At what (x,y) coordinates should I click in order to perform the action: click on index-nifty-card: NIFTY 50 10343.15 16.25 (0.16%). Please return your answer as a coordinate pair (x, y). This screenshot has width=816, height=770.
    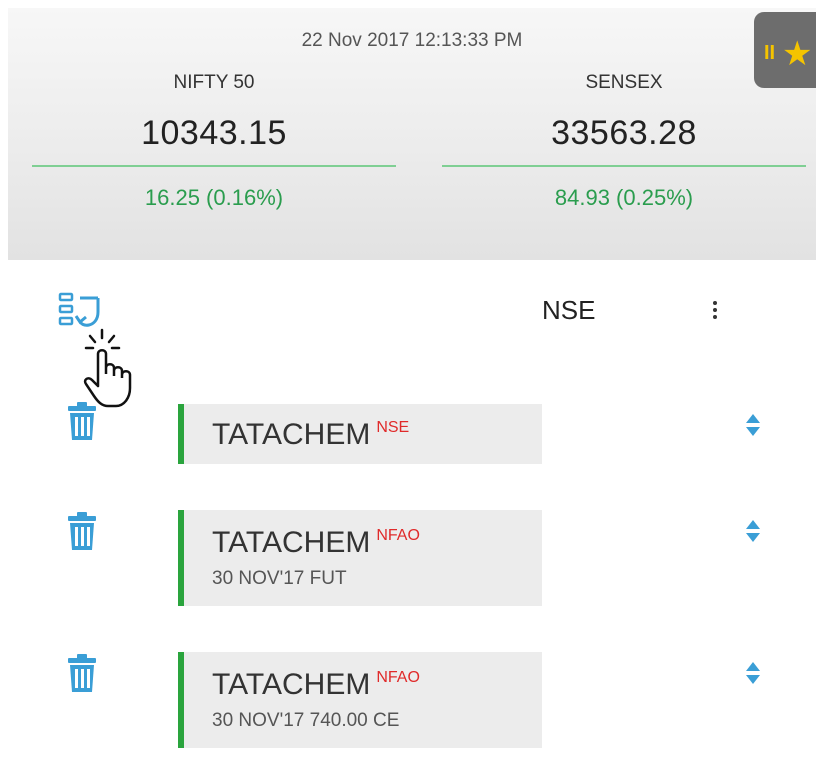
    Looking at the image, I should click on (214, 141).